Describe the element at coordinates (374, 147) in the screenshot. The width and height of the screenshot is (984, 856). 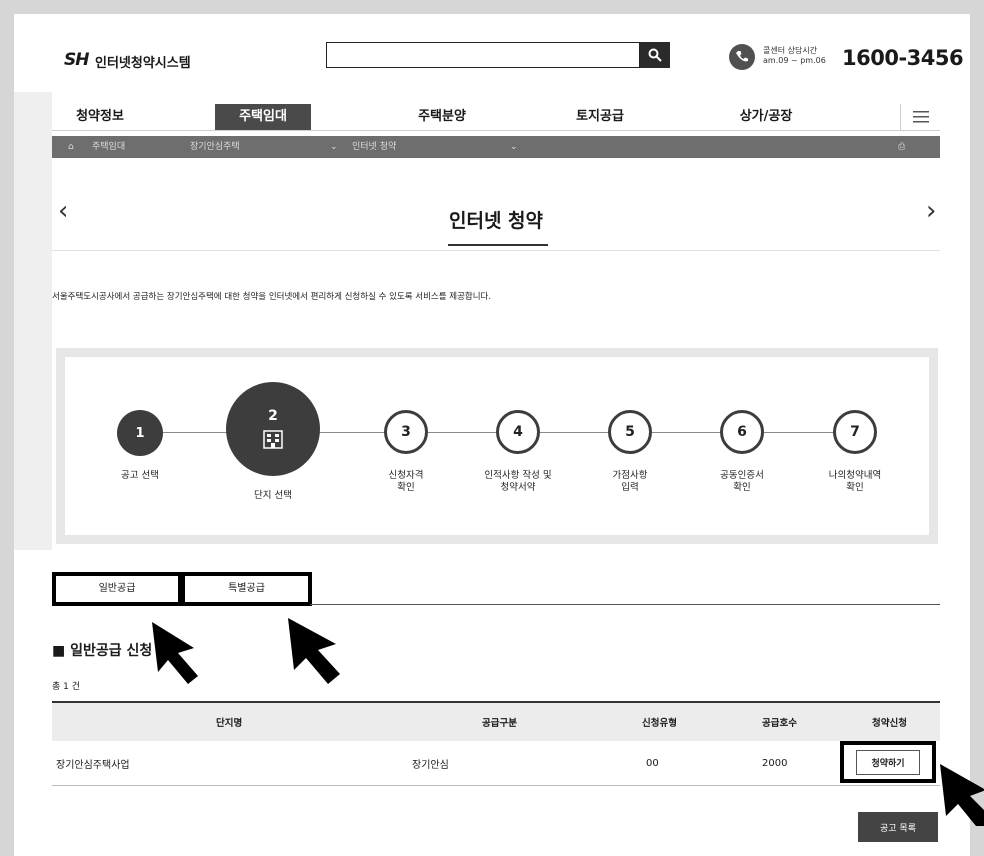
I see `breadcrumb-item-internet: 인터넷 청약` at that location.